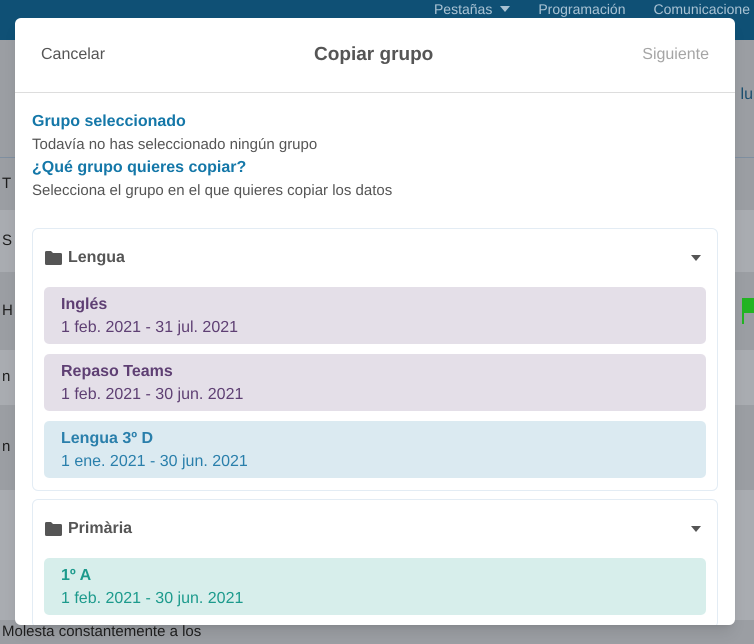 This screenshot has height=644, width=754. Describe the element at coordinates (374, 54) in the screenshot. I see `dialog-title: Copiar grupo` at that location.